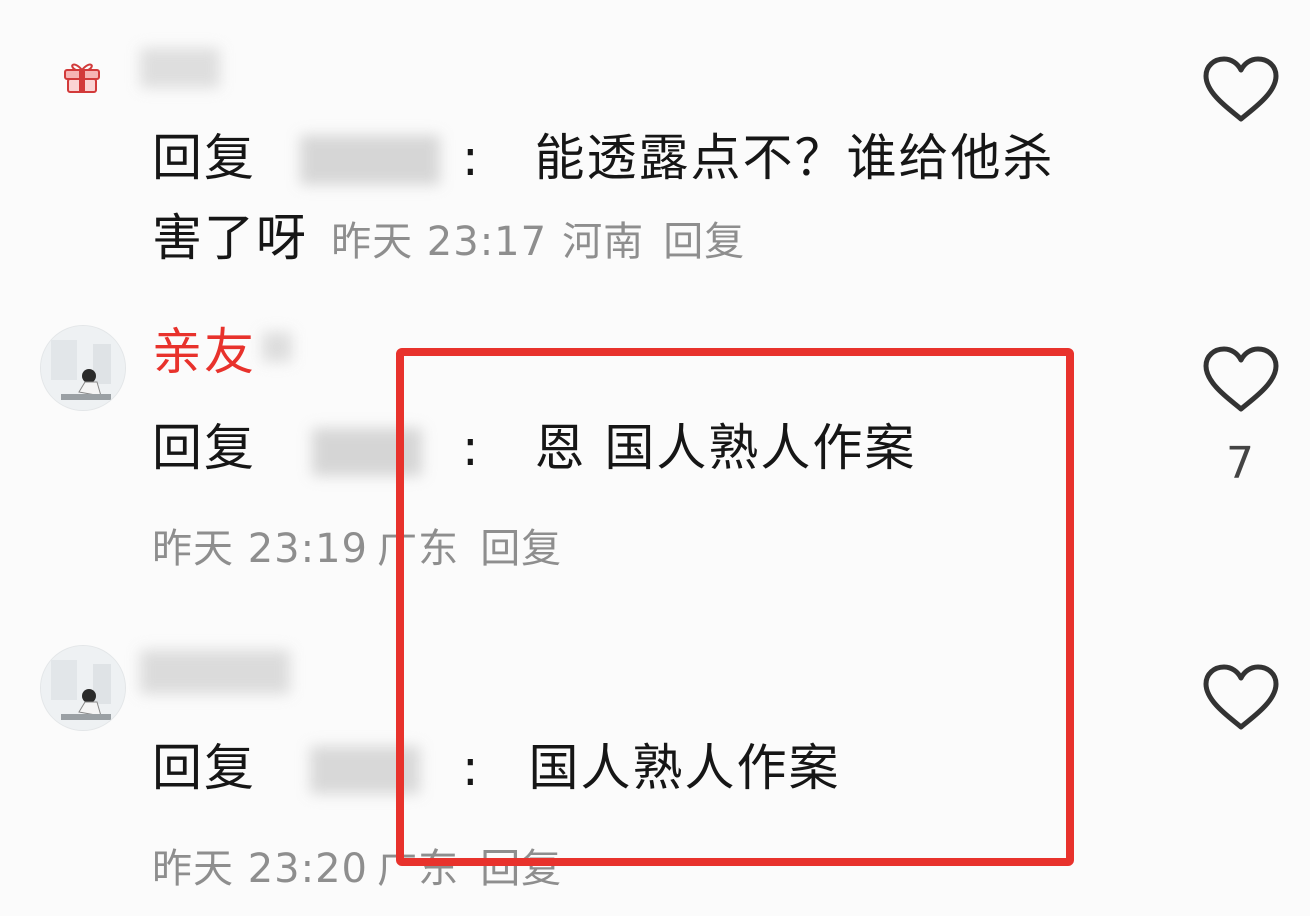  I want to click on comment-time: 昨天 23:17, so click(439, 242).